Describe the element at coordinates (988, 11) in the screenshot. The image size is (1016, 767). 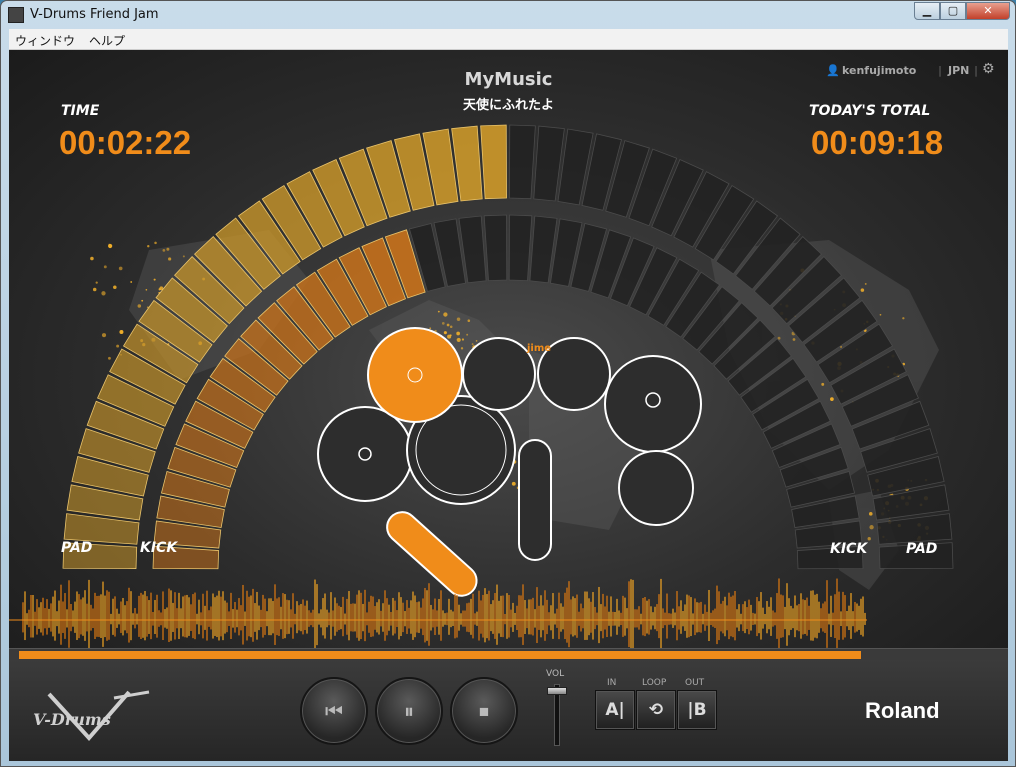
I see `close-button: ✕` at that location.